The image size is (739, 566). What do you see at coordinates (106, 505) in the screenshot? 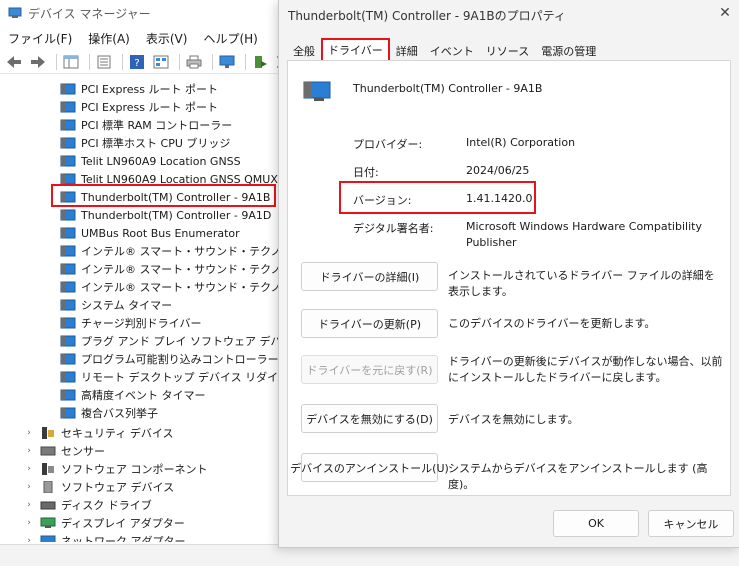
I see `tree-category-label: ディスク ドライブ` at bounding box center [106, 505].